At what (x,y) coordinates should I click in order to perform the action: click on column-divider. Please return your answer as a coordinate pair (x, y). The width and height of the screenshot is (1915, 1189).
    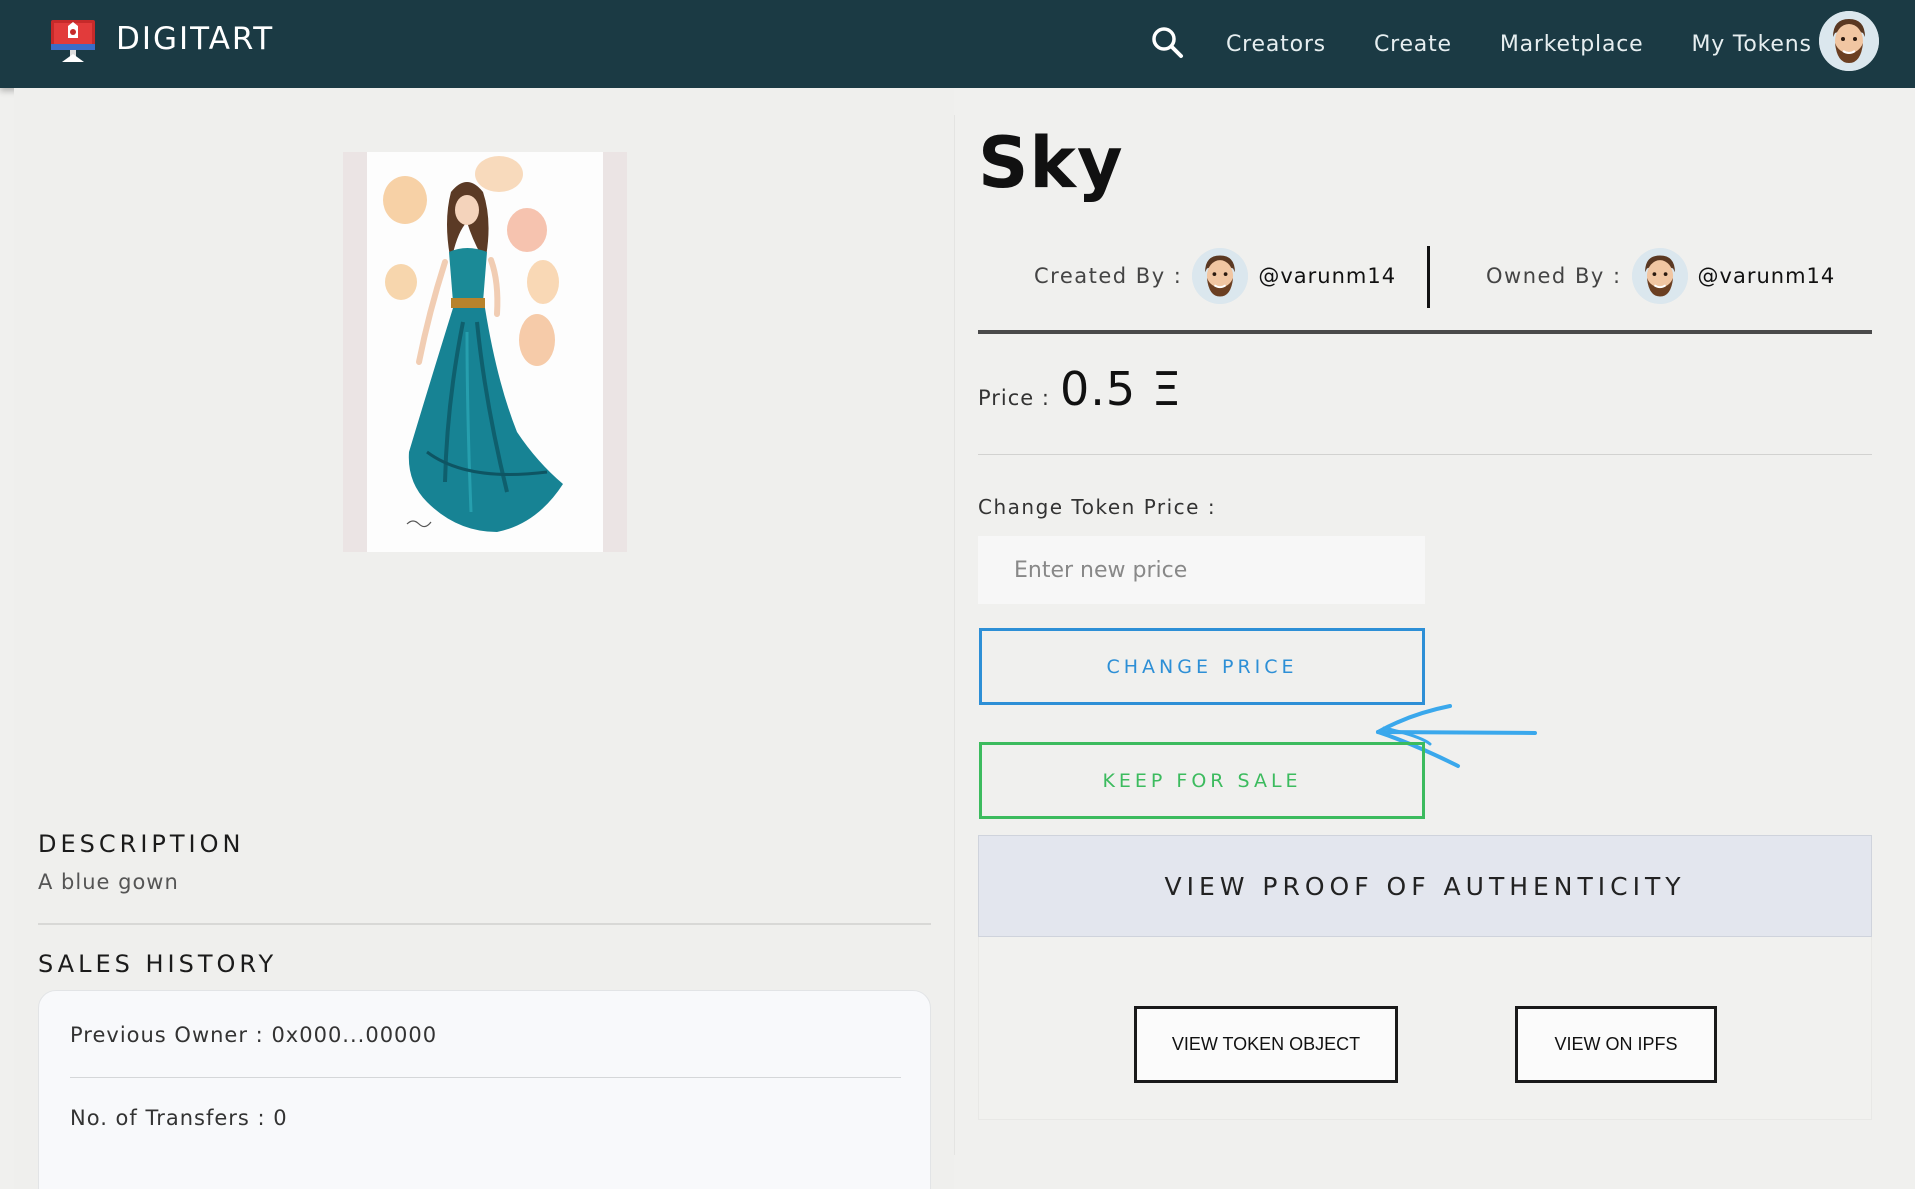
    Looking at the image, I should click on (954, 635).